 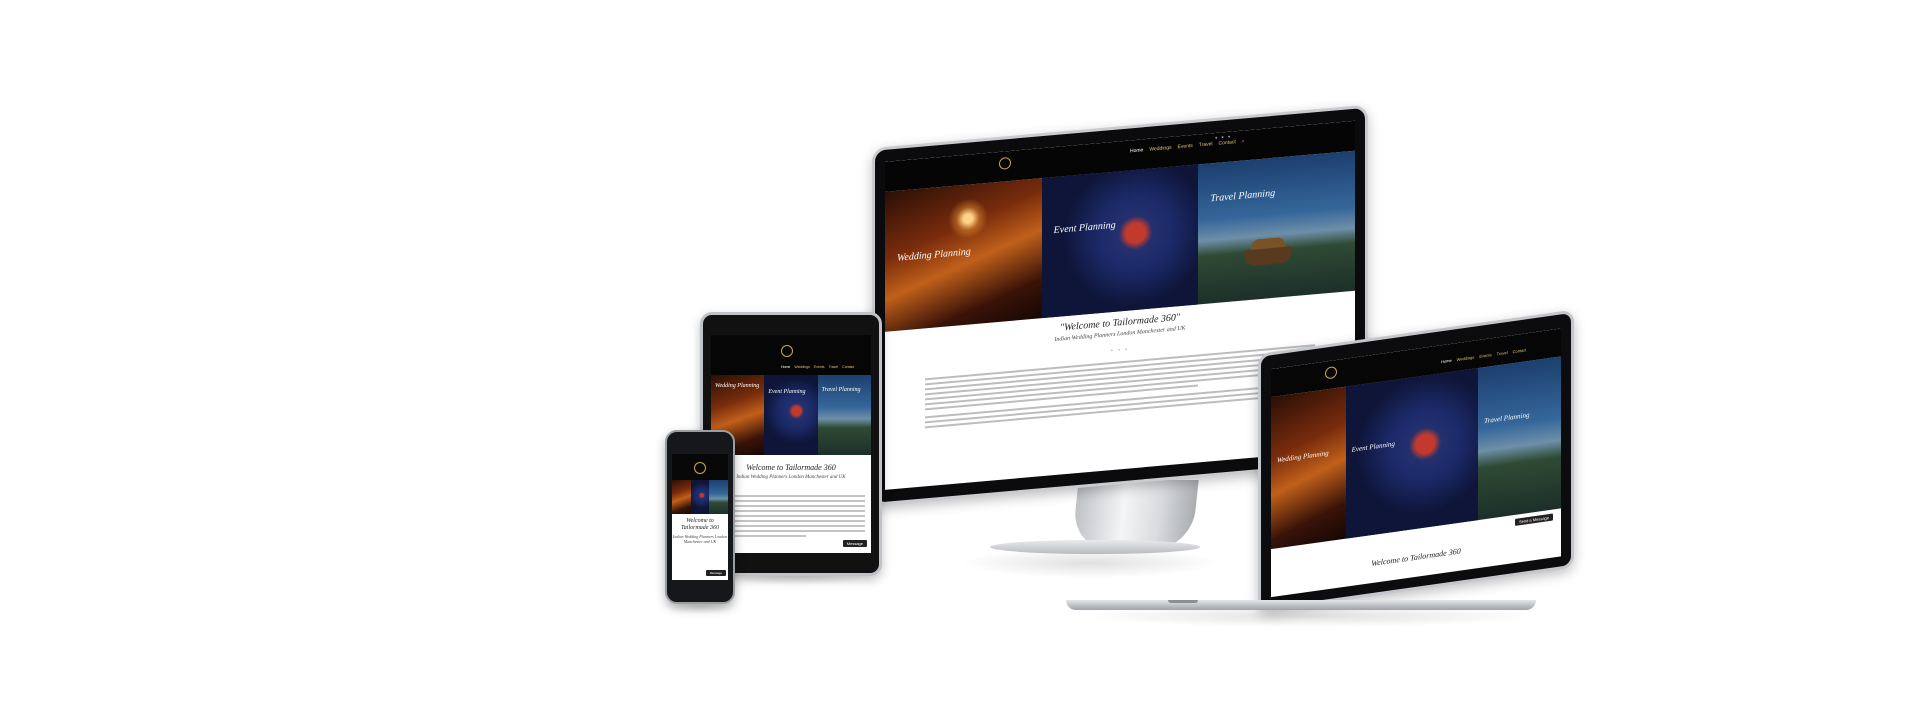 I want to click on laptop-base, so click(x=1301, y=605).